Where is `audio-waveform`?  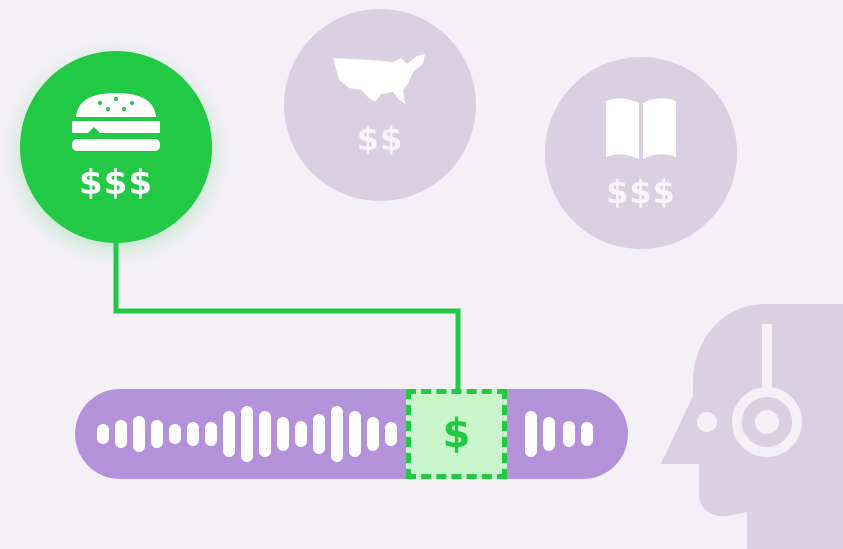 audio-waveform is located at coordinates (351, 434).